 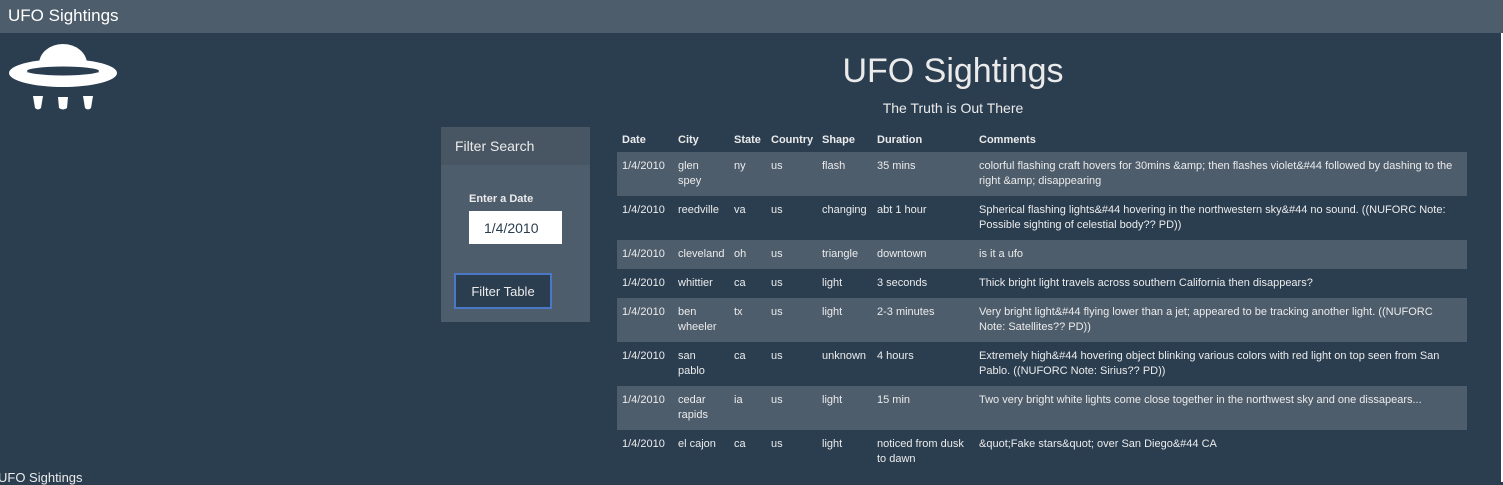 I want to click on cell-city: ben wheeler, so click(x=697, y=319).